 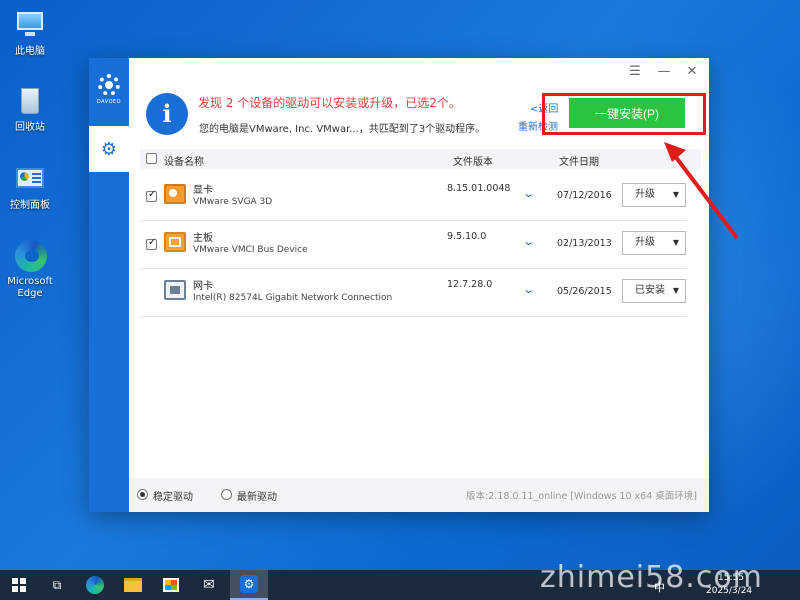 I want to click on settings-icon: ⚙, so click(x=109, y=149).